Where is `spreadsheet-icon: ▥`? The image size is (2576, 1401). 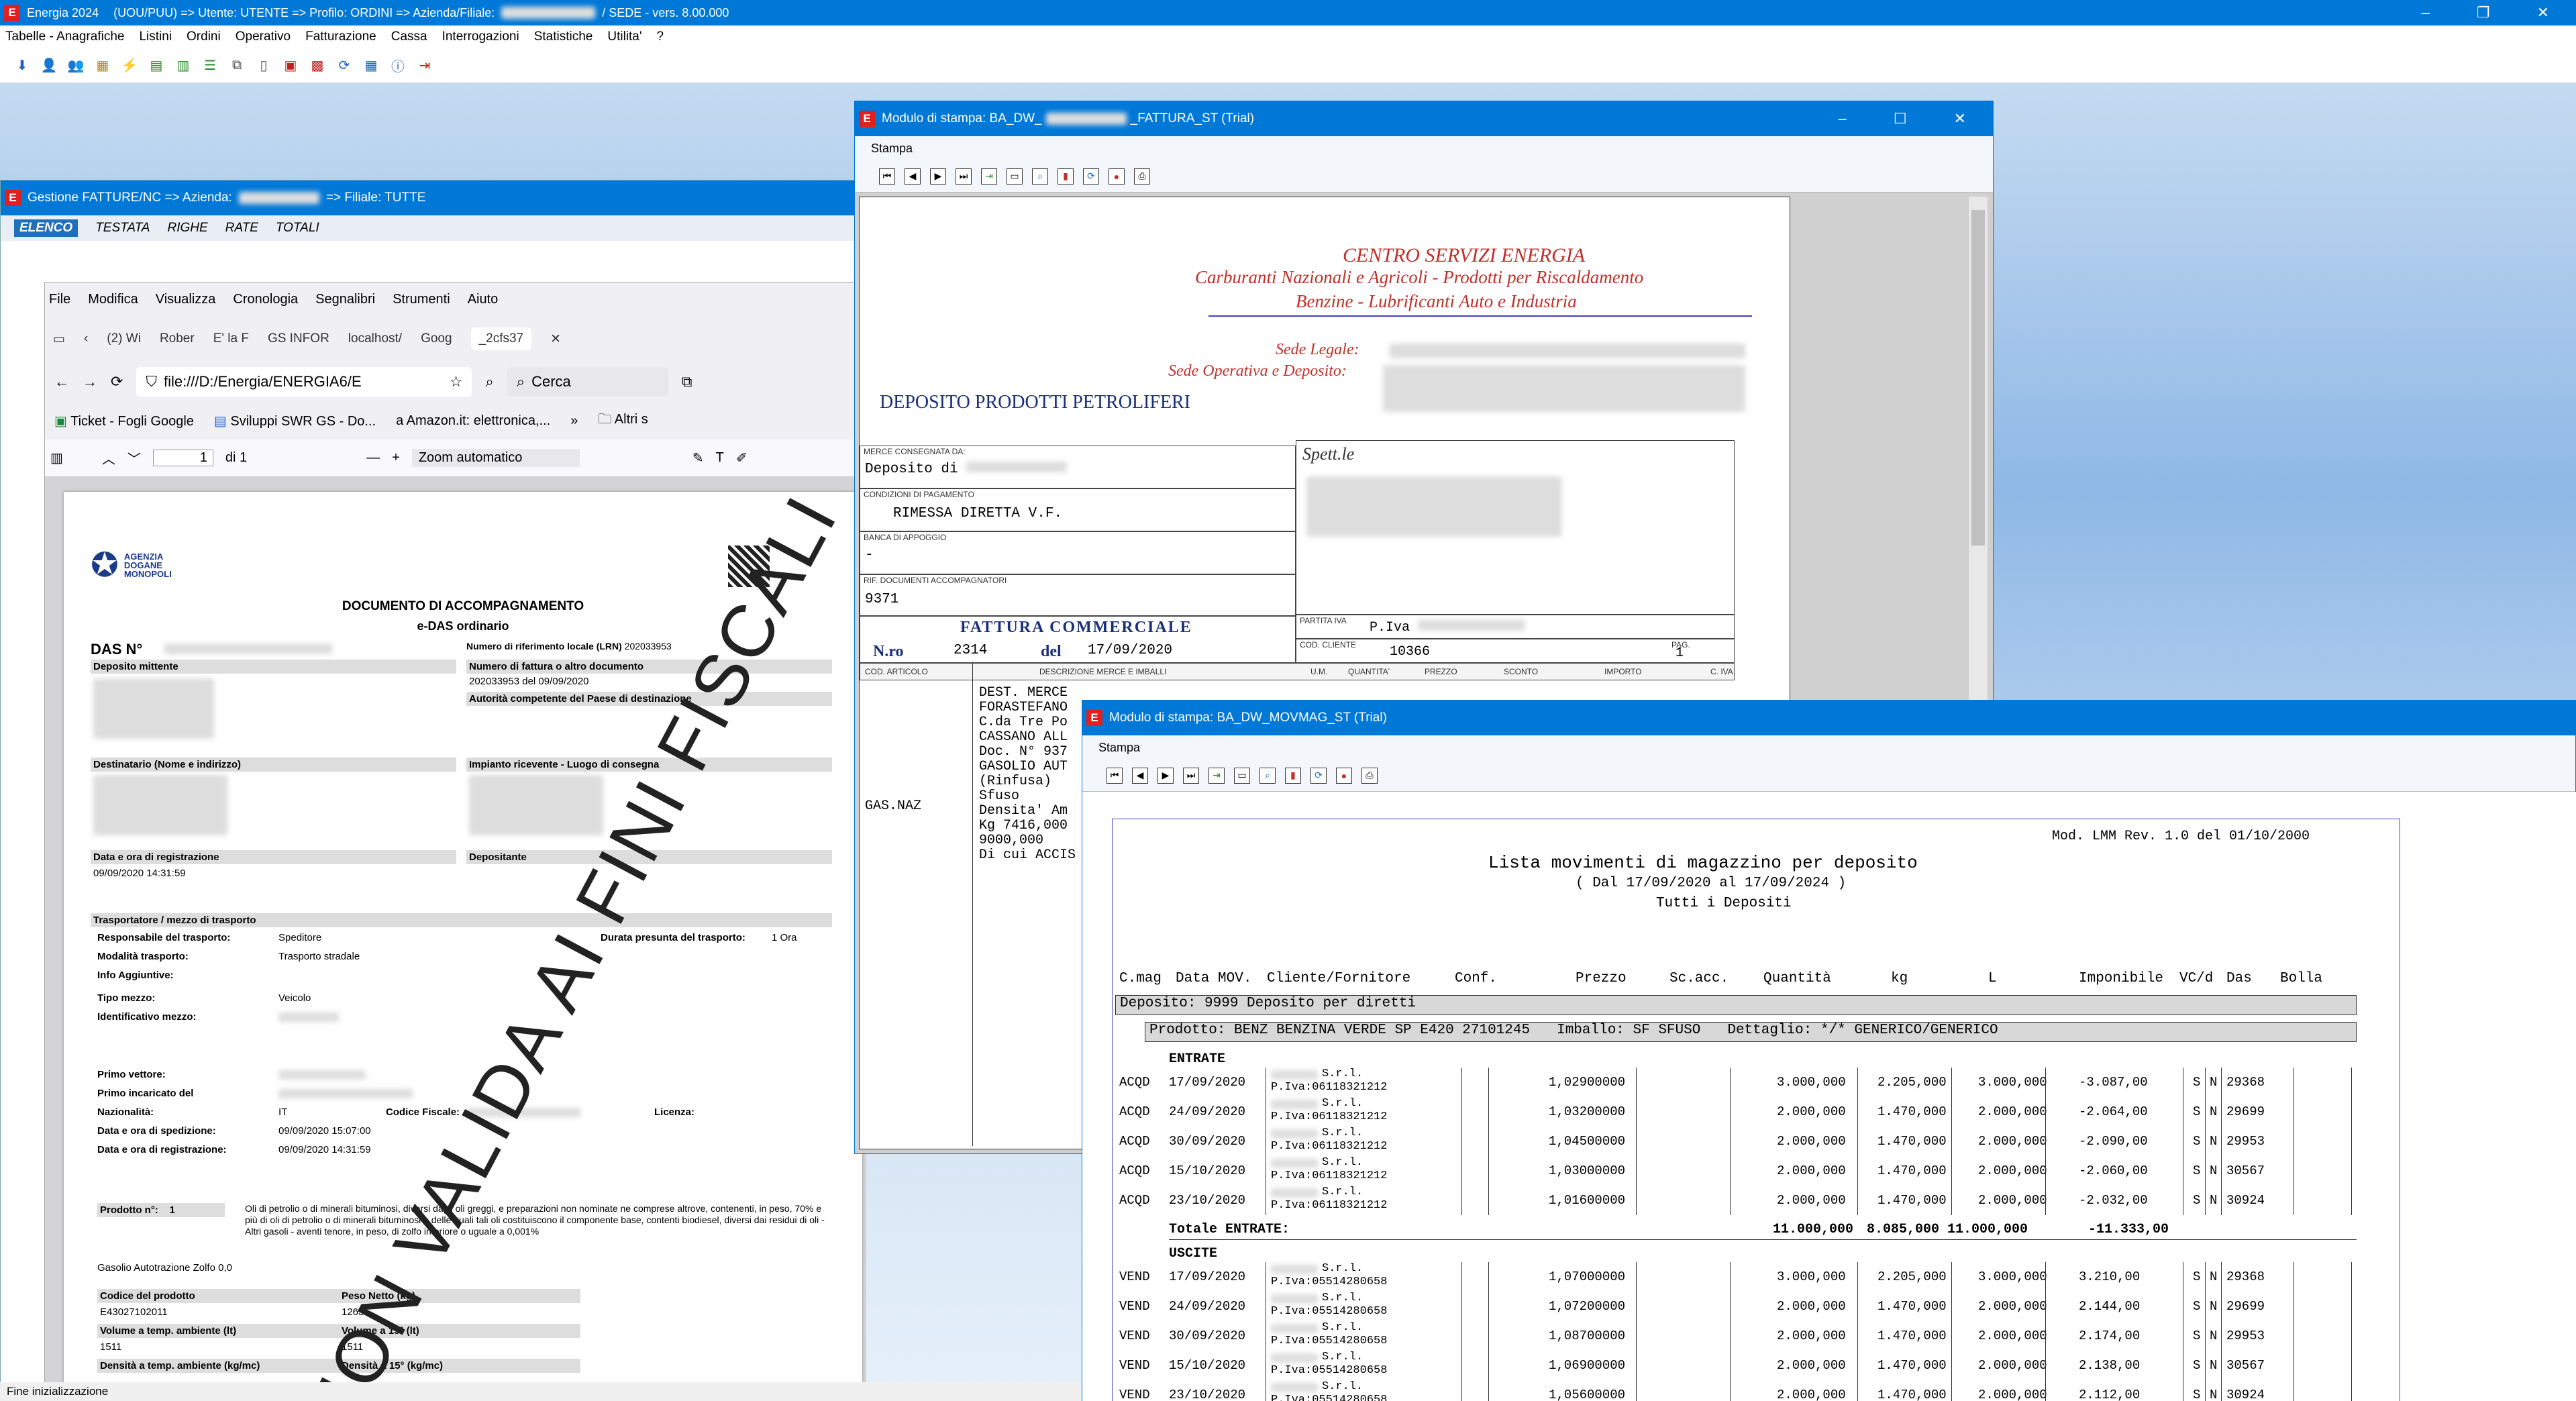
spreadsheet-icon: ▥ is located at coordinates (183, 65).